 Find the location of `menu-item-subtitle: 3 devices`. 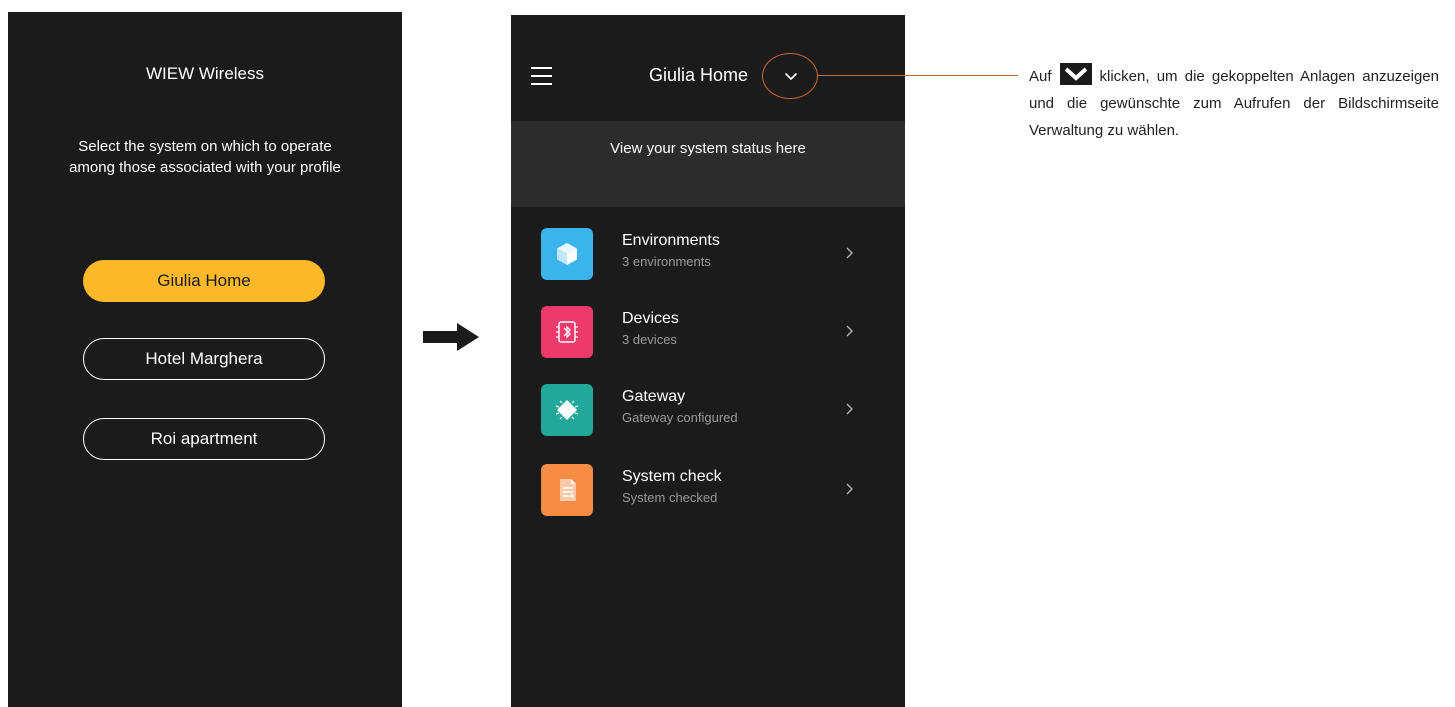

menu-item-subtitle: 3 devices is located at coordinates (649, 339).